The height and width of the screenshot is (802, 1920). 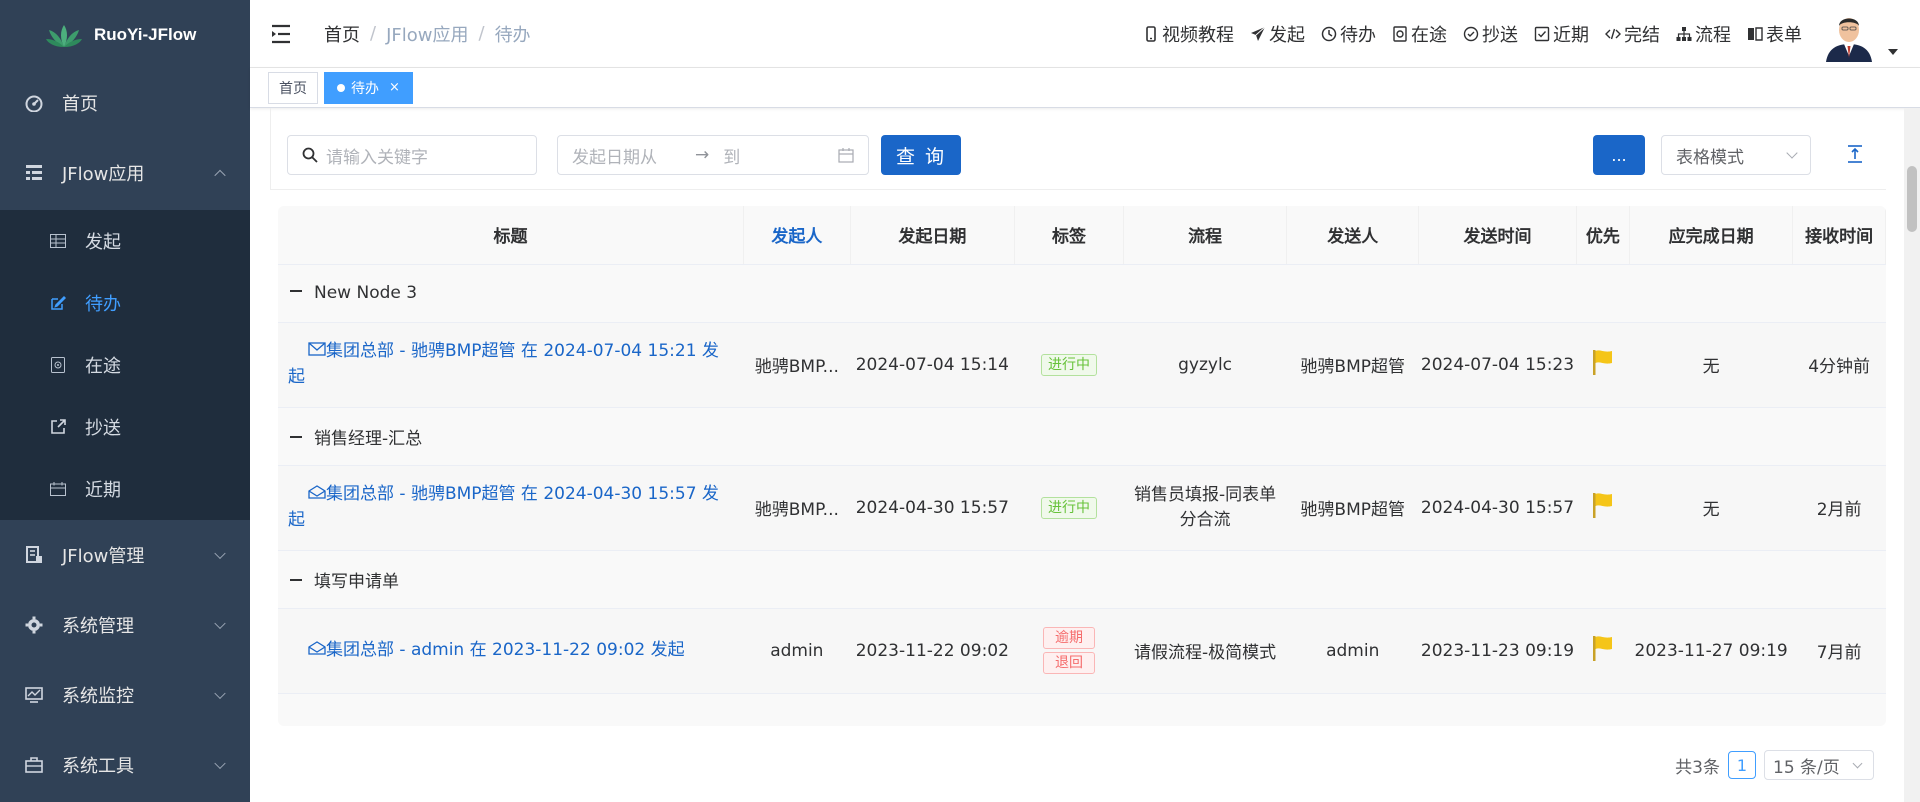 I want to click on flag-icon, so click(x=1602, y=362).